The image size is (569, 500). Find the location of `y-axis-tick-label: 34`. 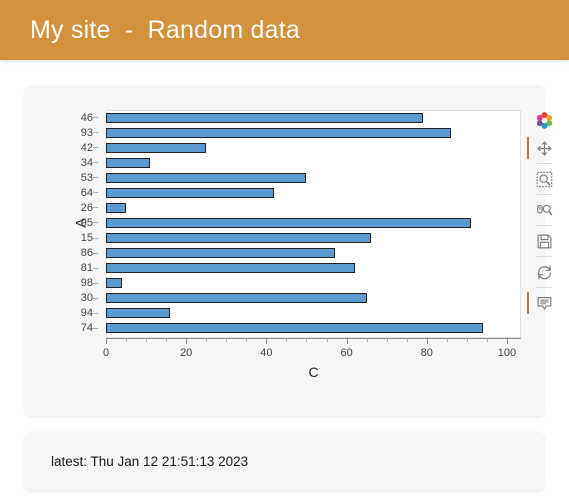

y-axis-tick-label: 34 is located at coordinates (61, 162).